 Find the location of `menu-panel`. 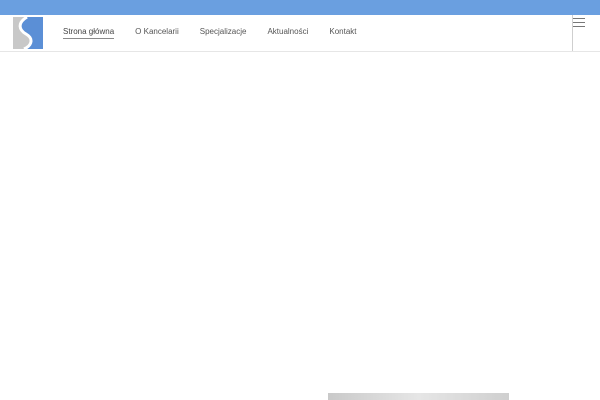

menu-panel is located at coordinates (586, 33).